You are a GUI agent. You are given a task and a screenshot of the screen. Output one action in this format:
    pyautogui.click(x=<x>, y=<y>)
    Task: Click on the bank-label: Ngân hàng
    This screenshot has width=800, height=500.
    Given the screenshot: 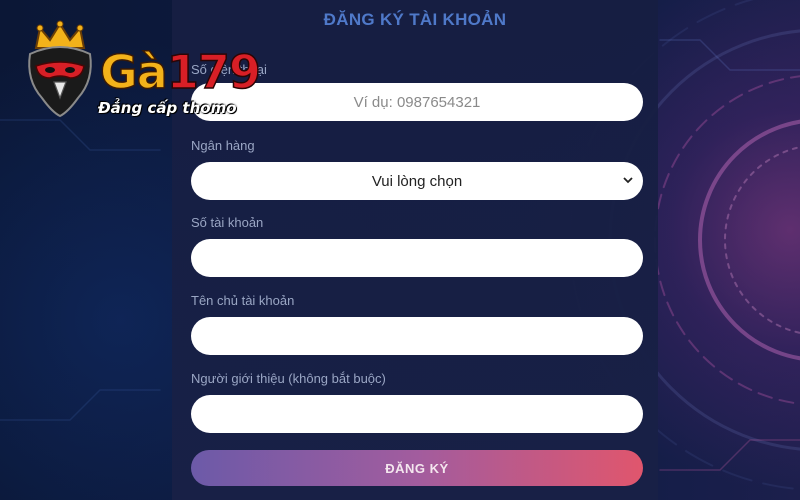 What is the action you would take?
    pyautogui.click(x=223, y=145)
    